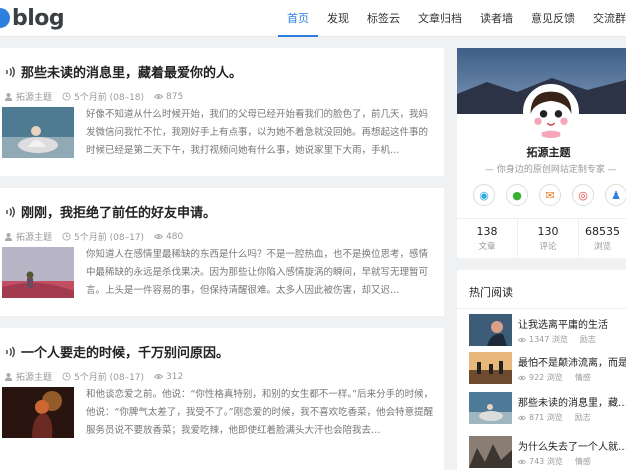 Image resolution: width=626 pixels, height=470 pixels. What do you see at coordinates (487, 238) in the screenshot?
I see `stat-articles: 138 文章` at bounding box center [487, 238].